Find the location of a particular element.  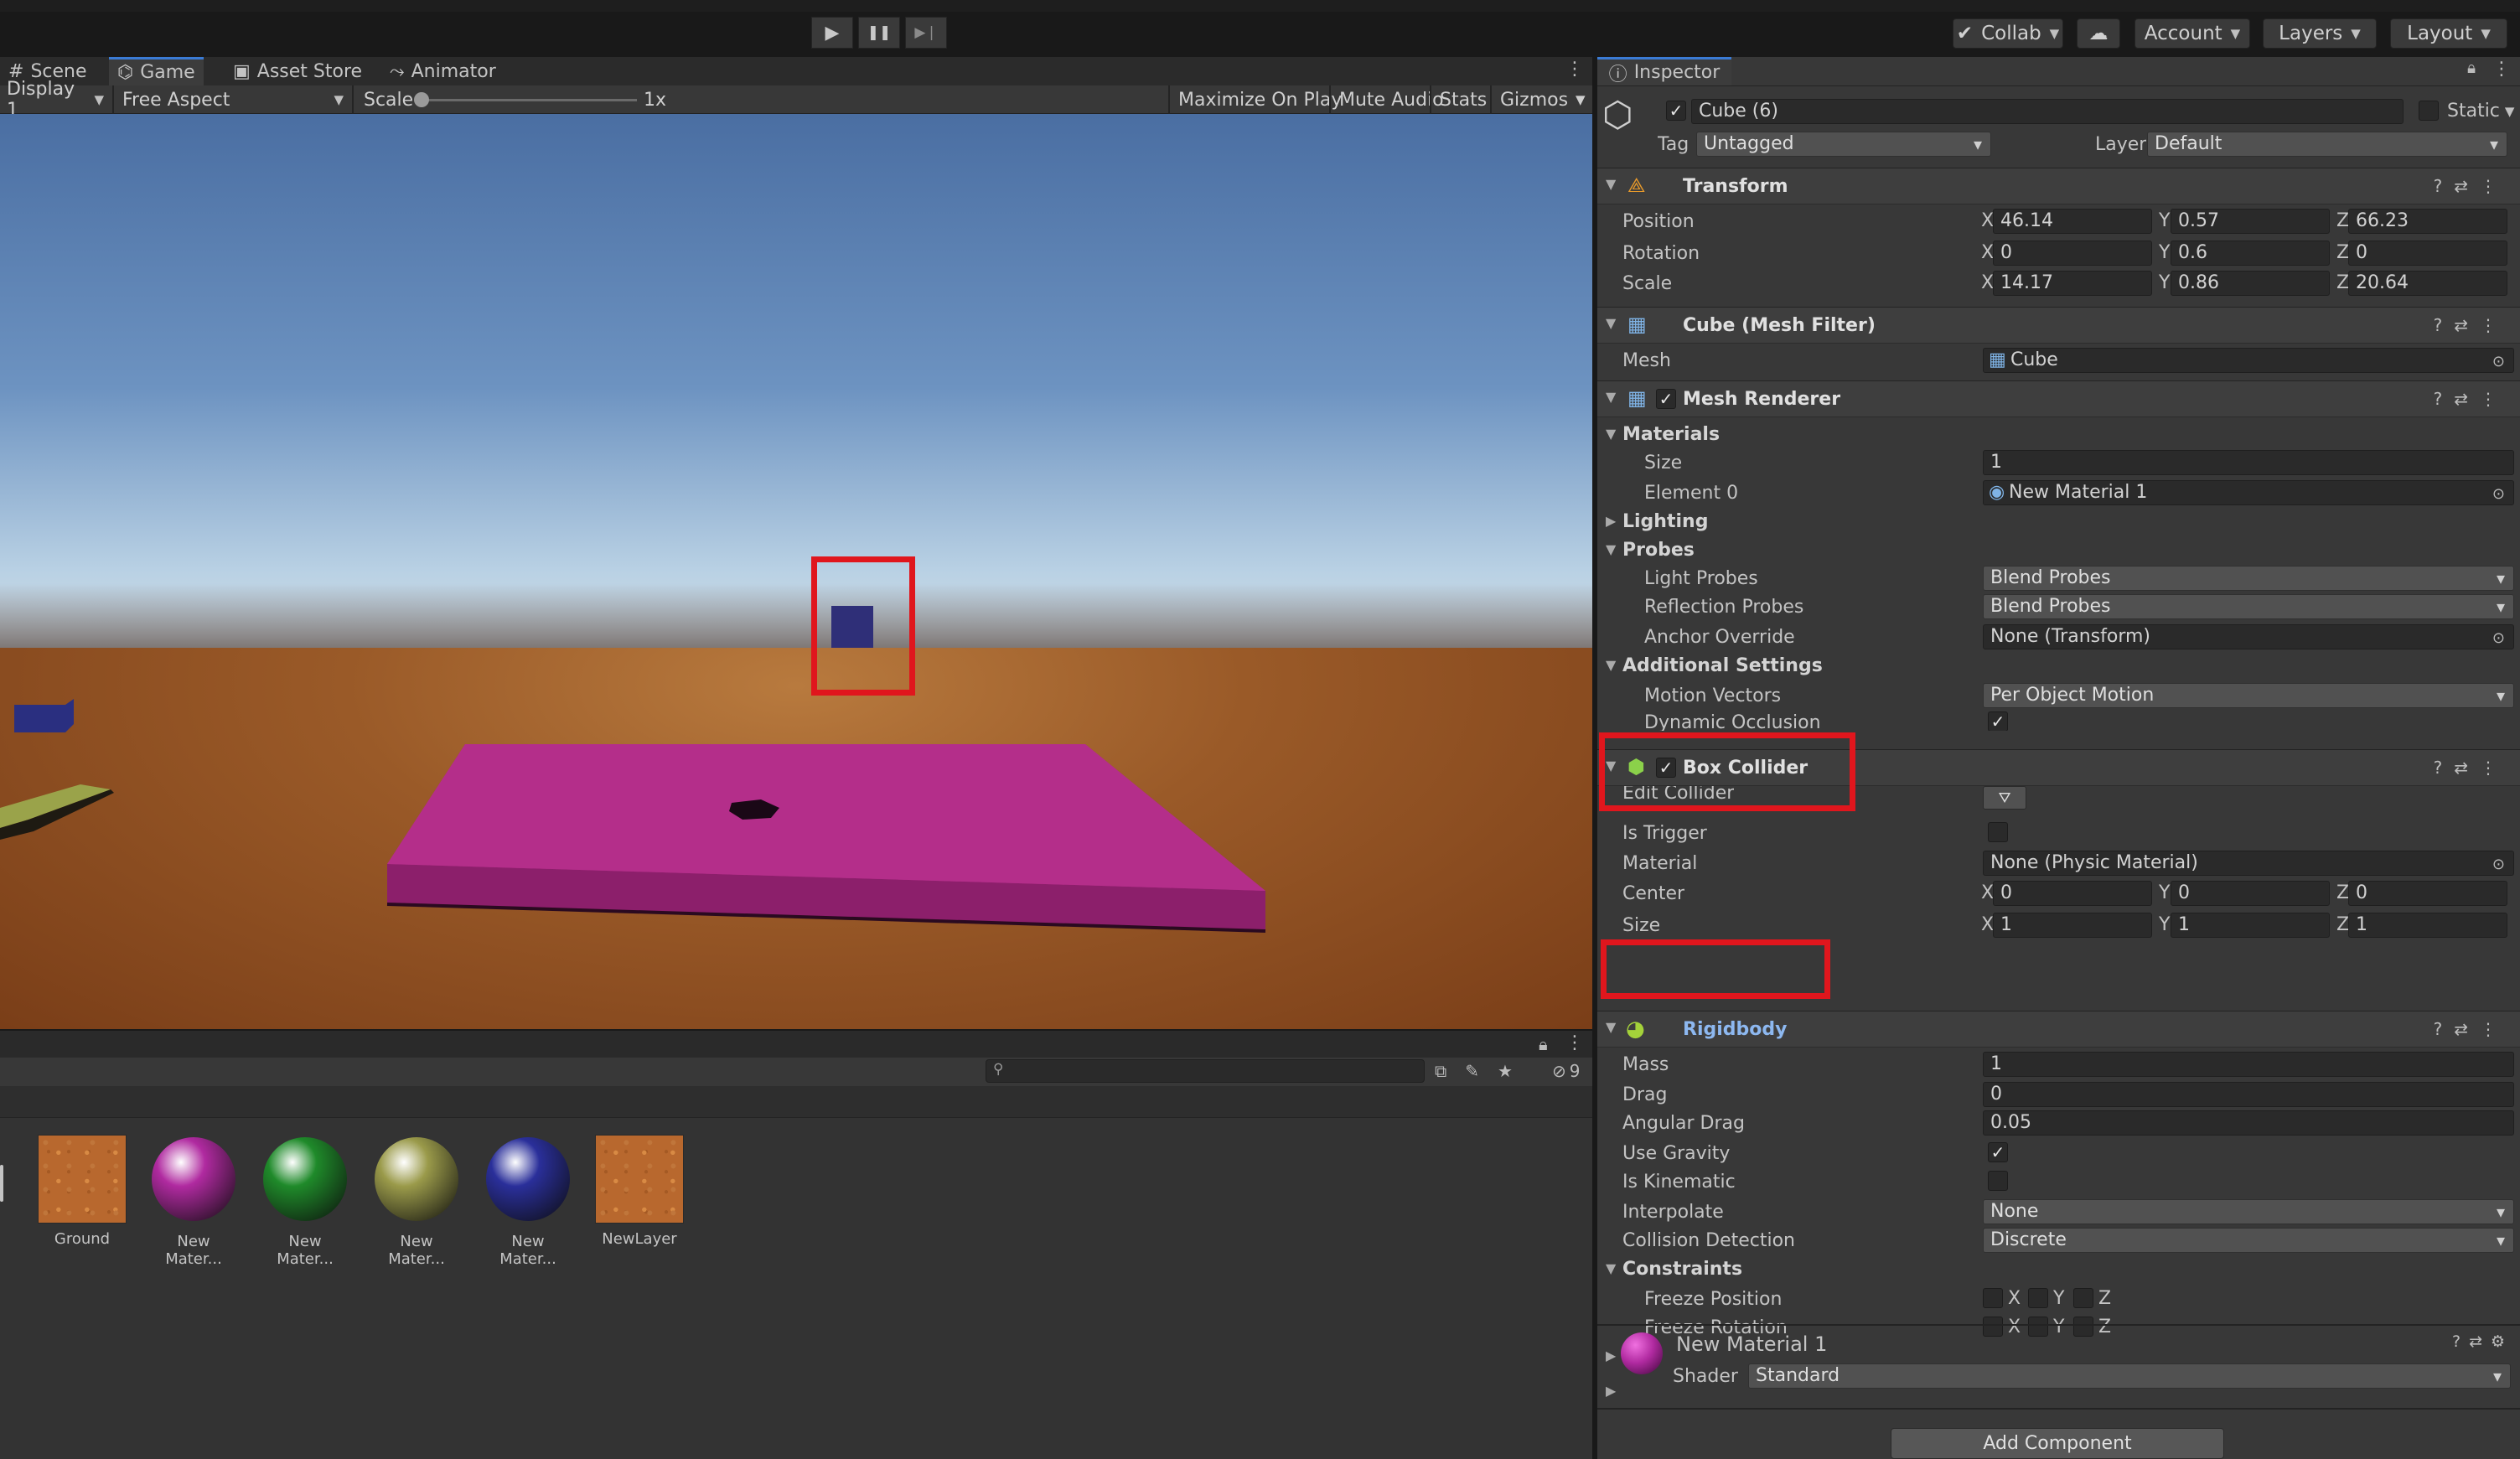

scale-slider is located at coordinates (527, 100).